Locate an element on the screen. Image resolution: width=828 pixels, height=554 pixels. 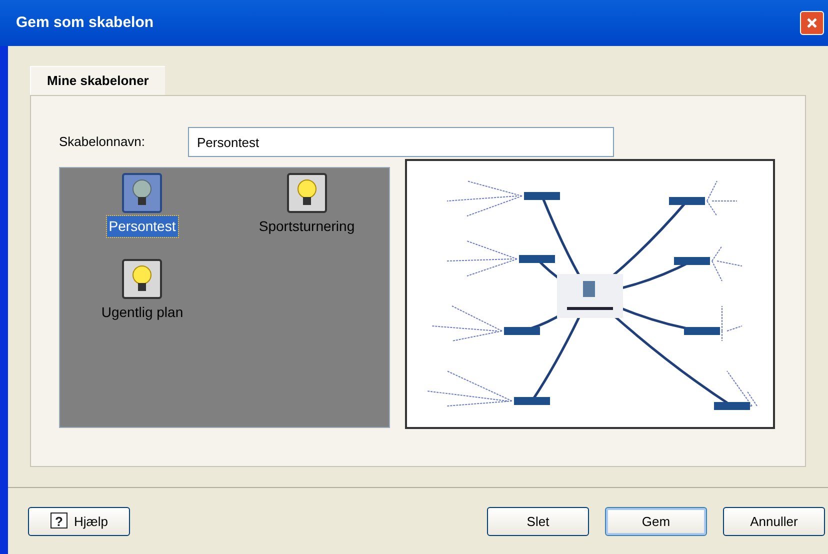
help-button: ? Hjælp is located at coordinates (79, 521).